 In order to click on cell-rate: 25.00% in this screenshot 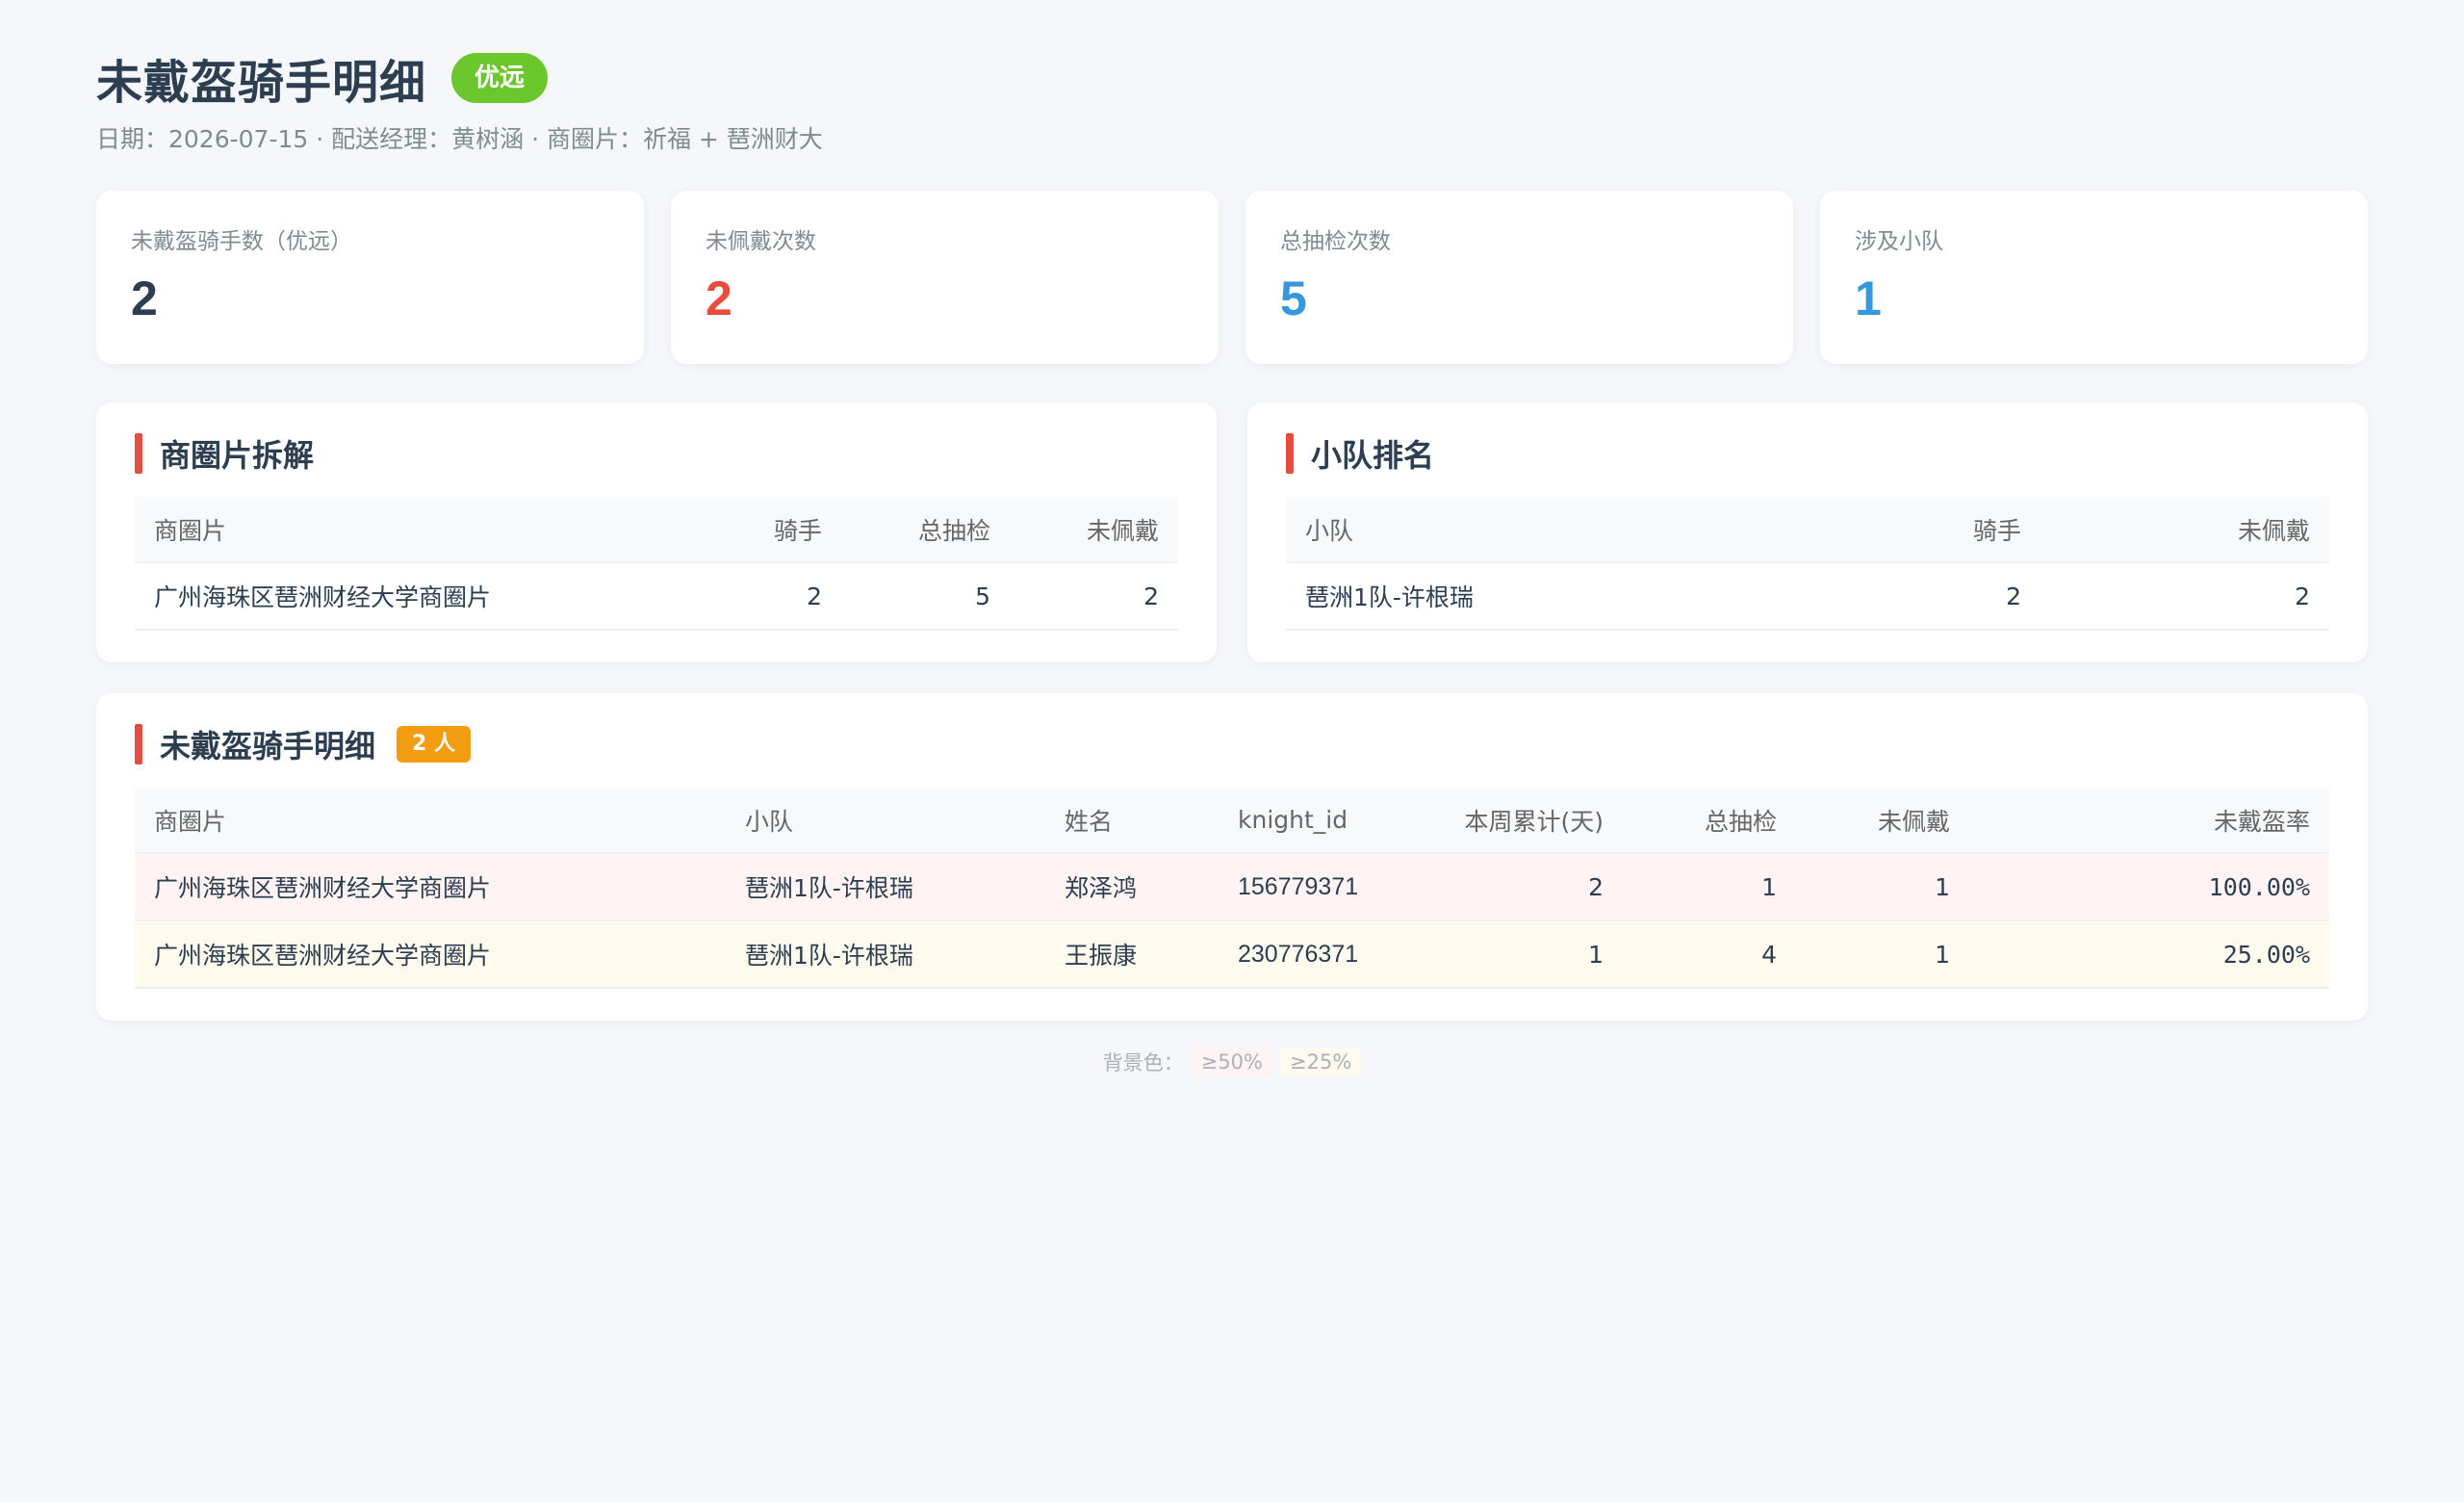, I will do `click(2149, 955)`.